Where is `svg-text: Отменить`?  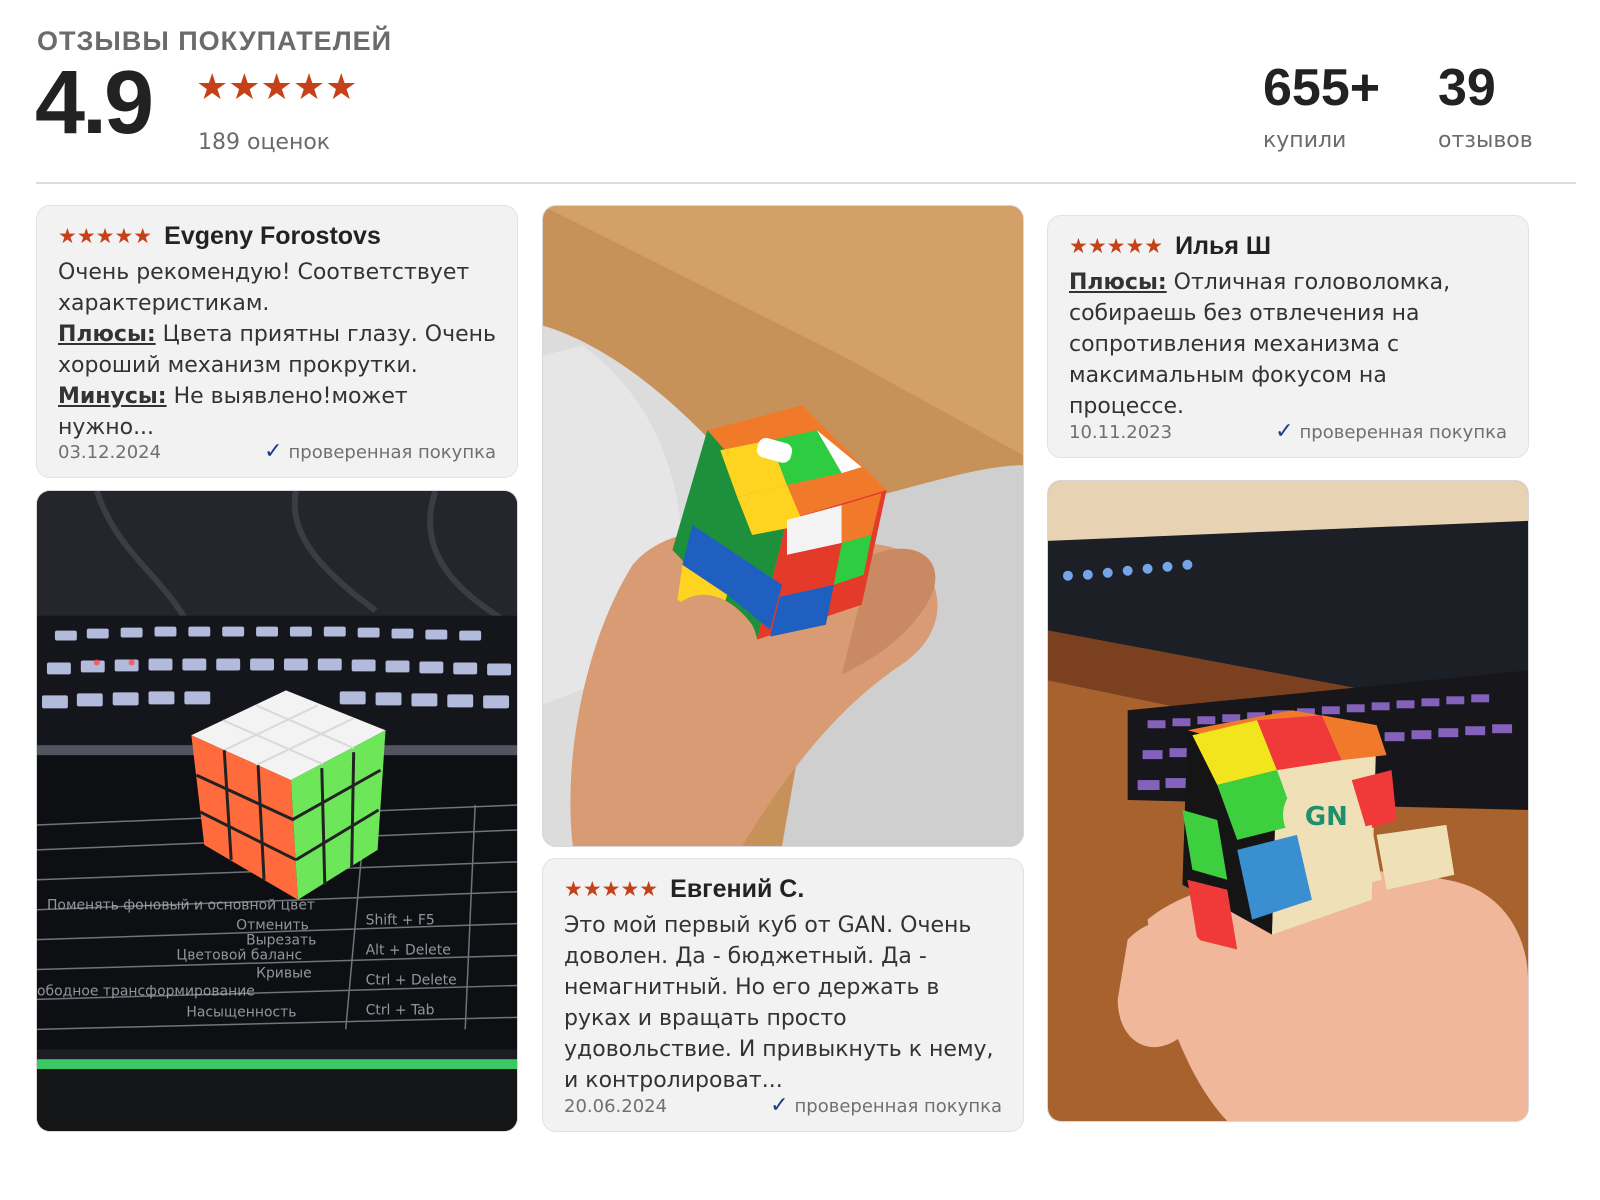
svg-text: Отменить is located at coordinates (272, 926).